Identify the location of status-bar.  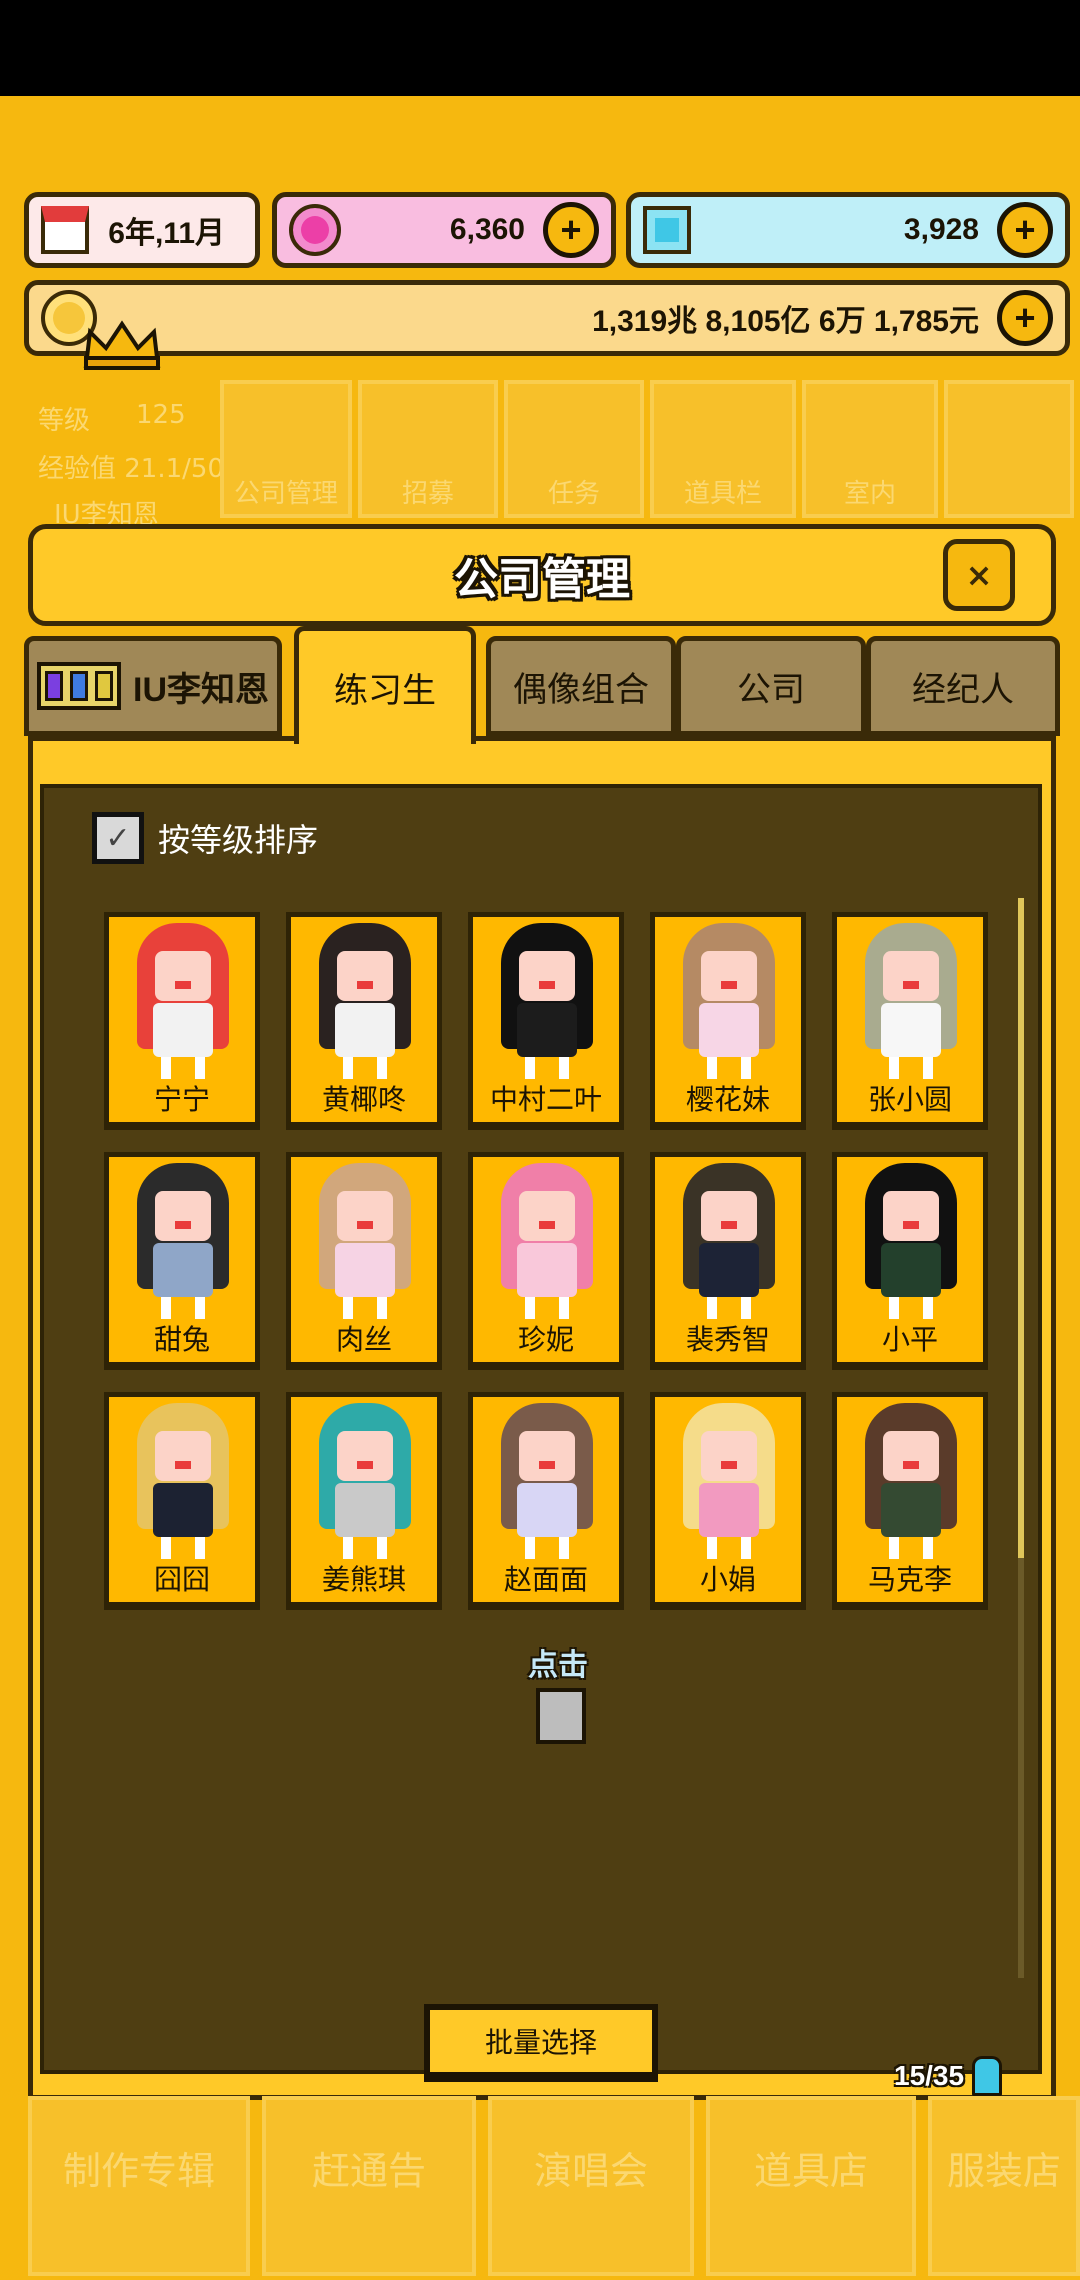
(540, 48).